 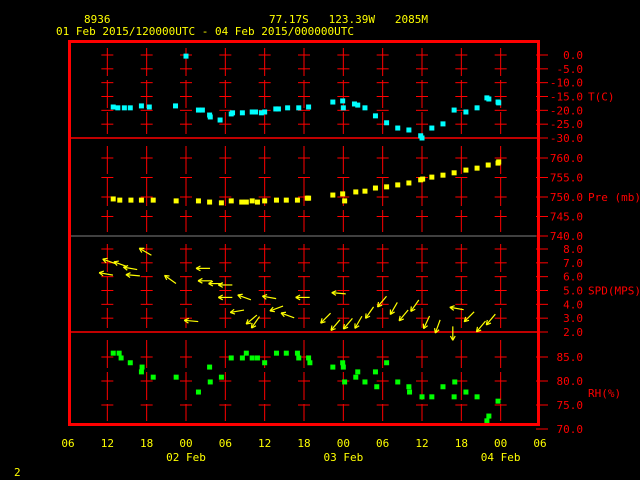 I want to click on panel-label-temperature: T(C), so click(x=601, y=97).